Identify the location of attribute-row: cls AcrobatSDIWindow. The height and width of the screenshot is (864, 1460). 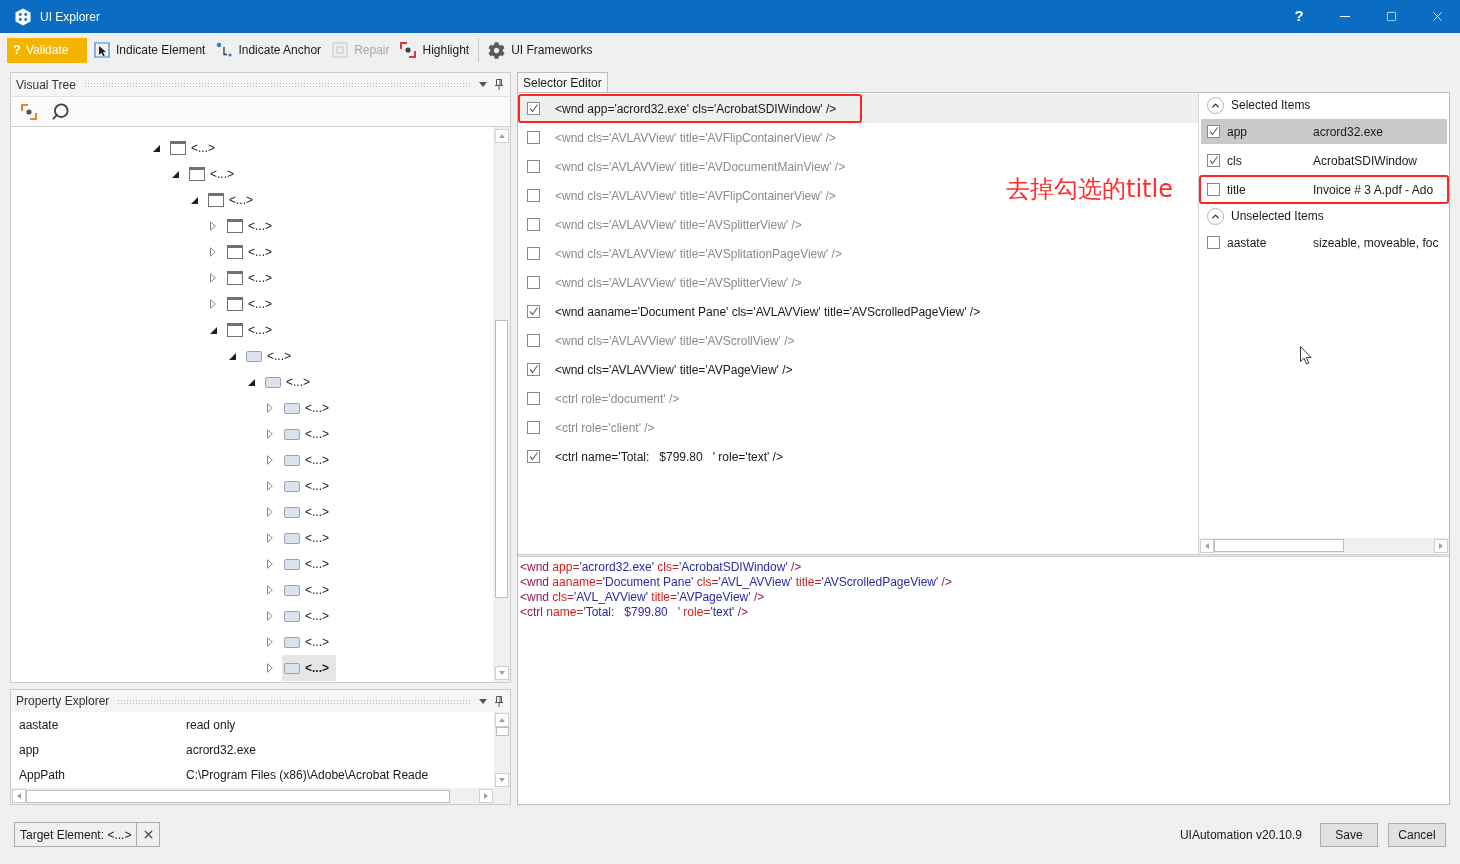
(1324, 160).